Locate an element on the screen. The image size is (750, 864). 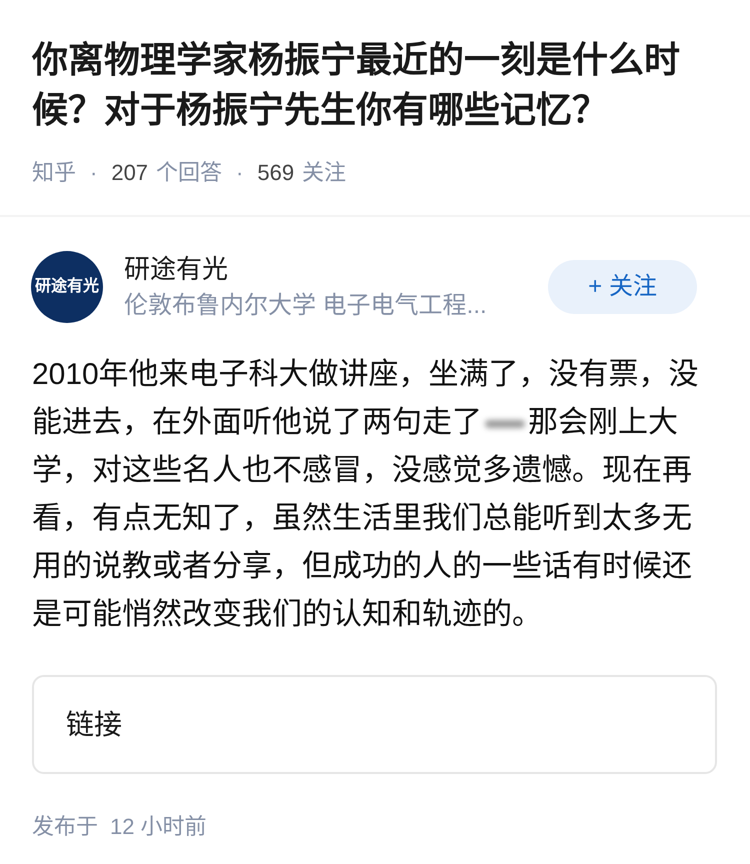
count-number: 569 is located at coordinates (275, 173).